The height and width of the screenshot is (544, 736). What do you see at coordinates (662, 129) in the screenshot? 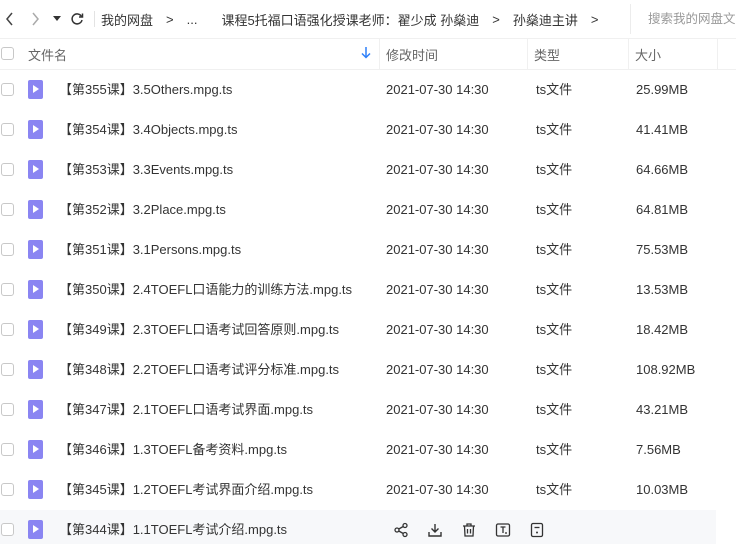
I see `file-size: 41.41MB` at bounding box center [662, 129].